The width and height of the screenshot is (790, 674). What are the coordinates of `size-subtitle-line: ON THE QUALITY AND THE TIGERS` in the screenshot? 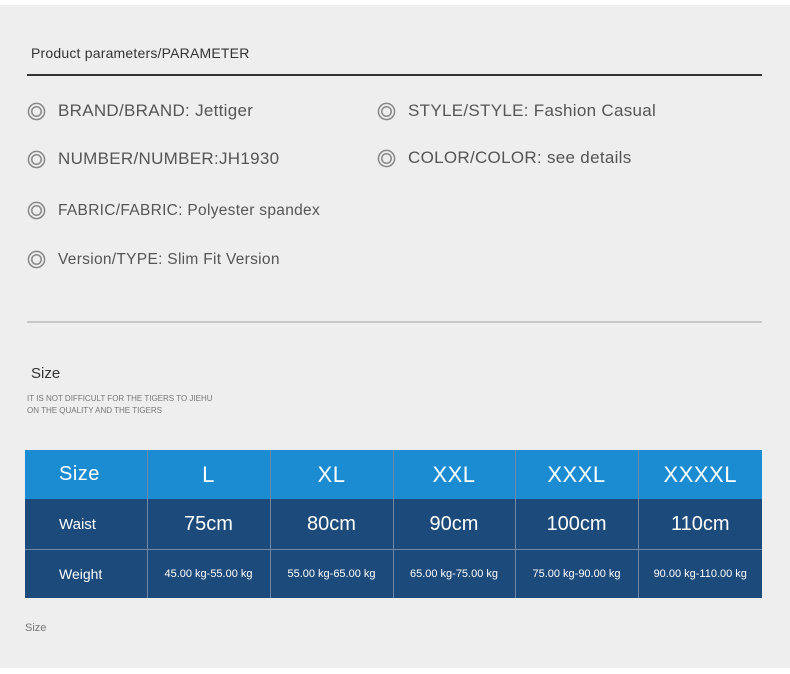 It's located at (94, 410).